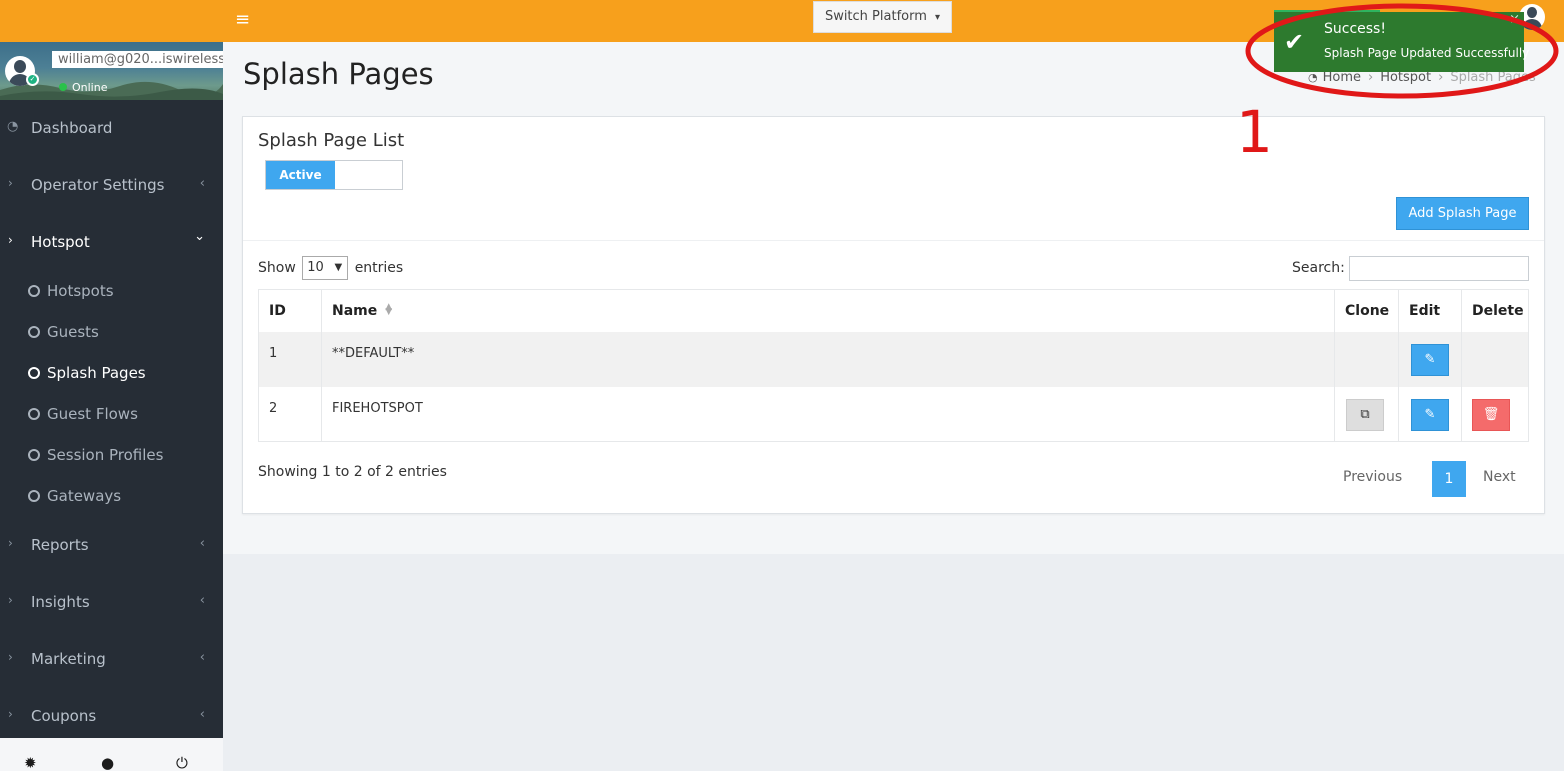  I want to click on sidebar-item-label: Operator Settings, so click(98, 185).